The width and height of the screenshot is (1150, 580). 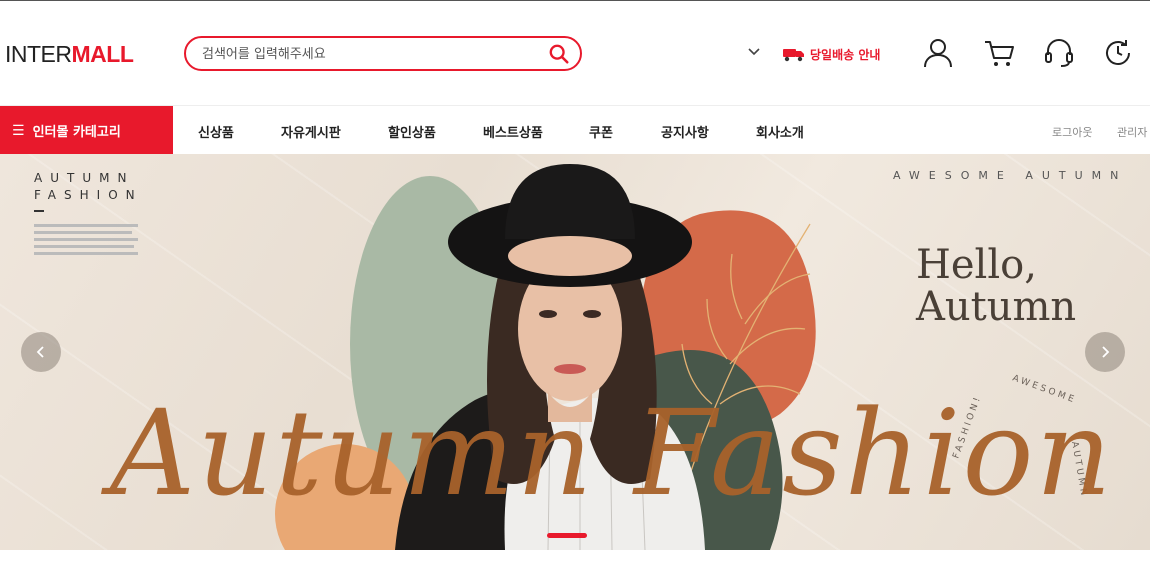 I want to click on nav-item-best-products: 베스트상품, so click(x=513, y=131).